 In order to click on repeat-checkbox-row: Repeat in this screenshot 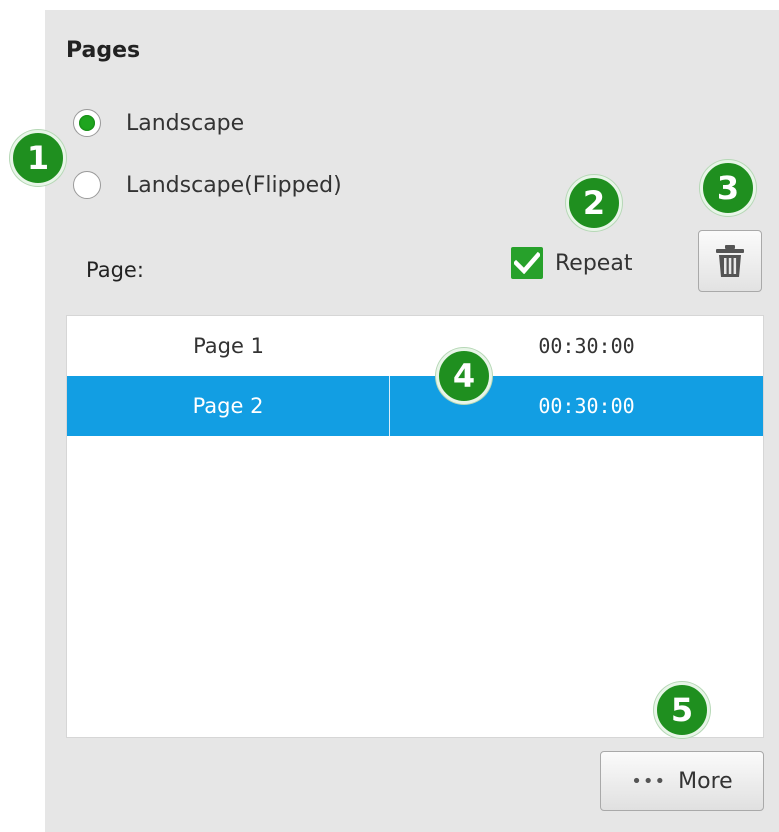, I will do `click(571, 263)`.